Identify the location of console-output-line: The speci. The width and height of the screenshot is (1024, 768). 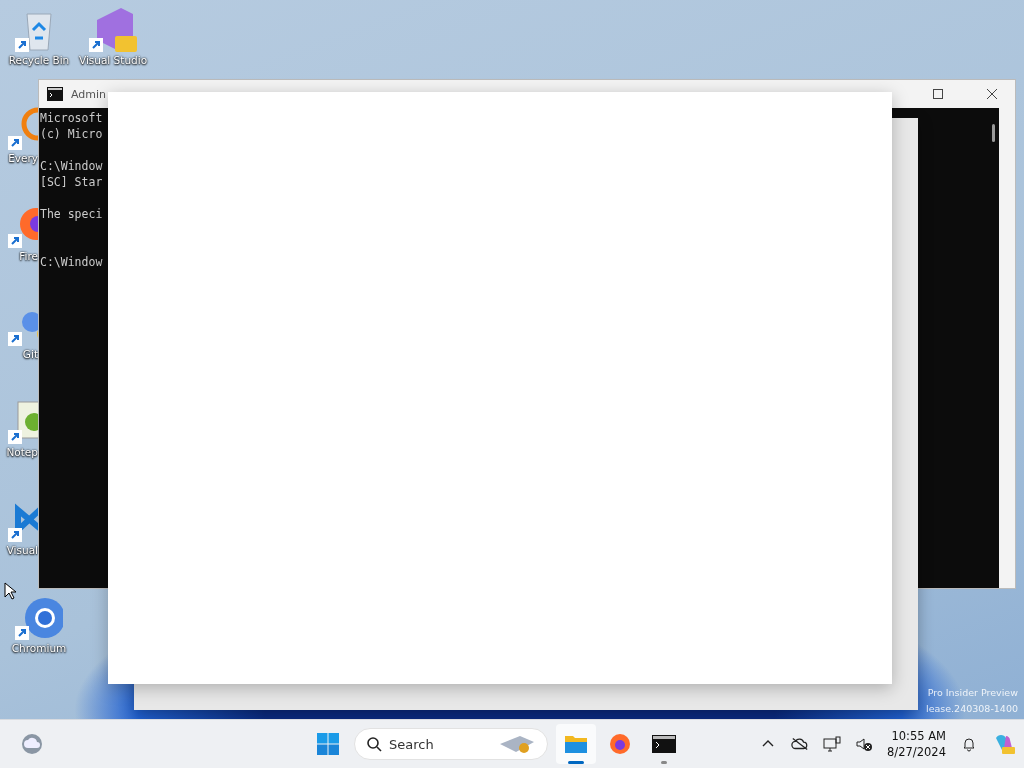
(71, 214).